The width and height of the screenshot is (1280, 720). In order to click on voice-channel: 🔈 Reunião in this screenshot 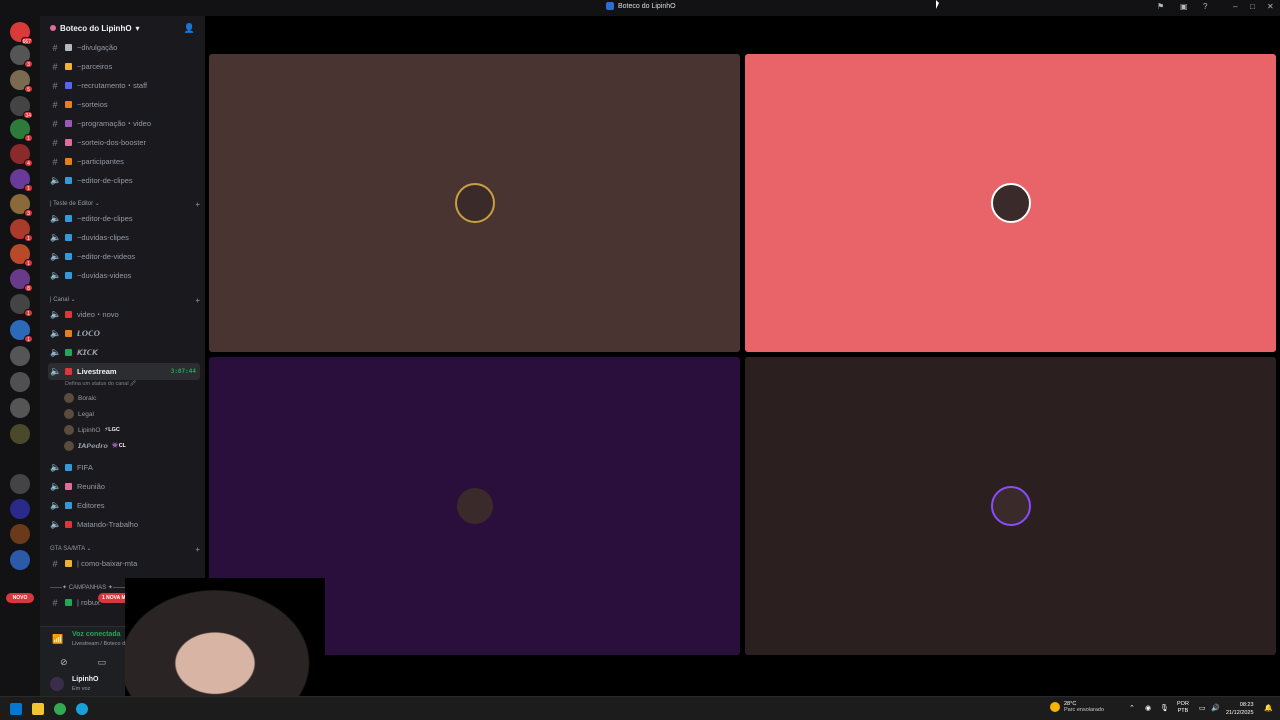, I will do `click(124, 486)`.